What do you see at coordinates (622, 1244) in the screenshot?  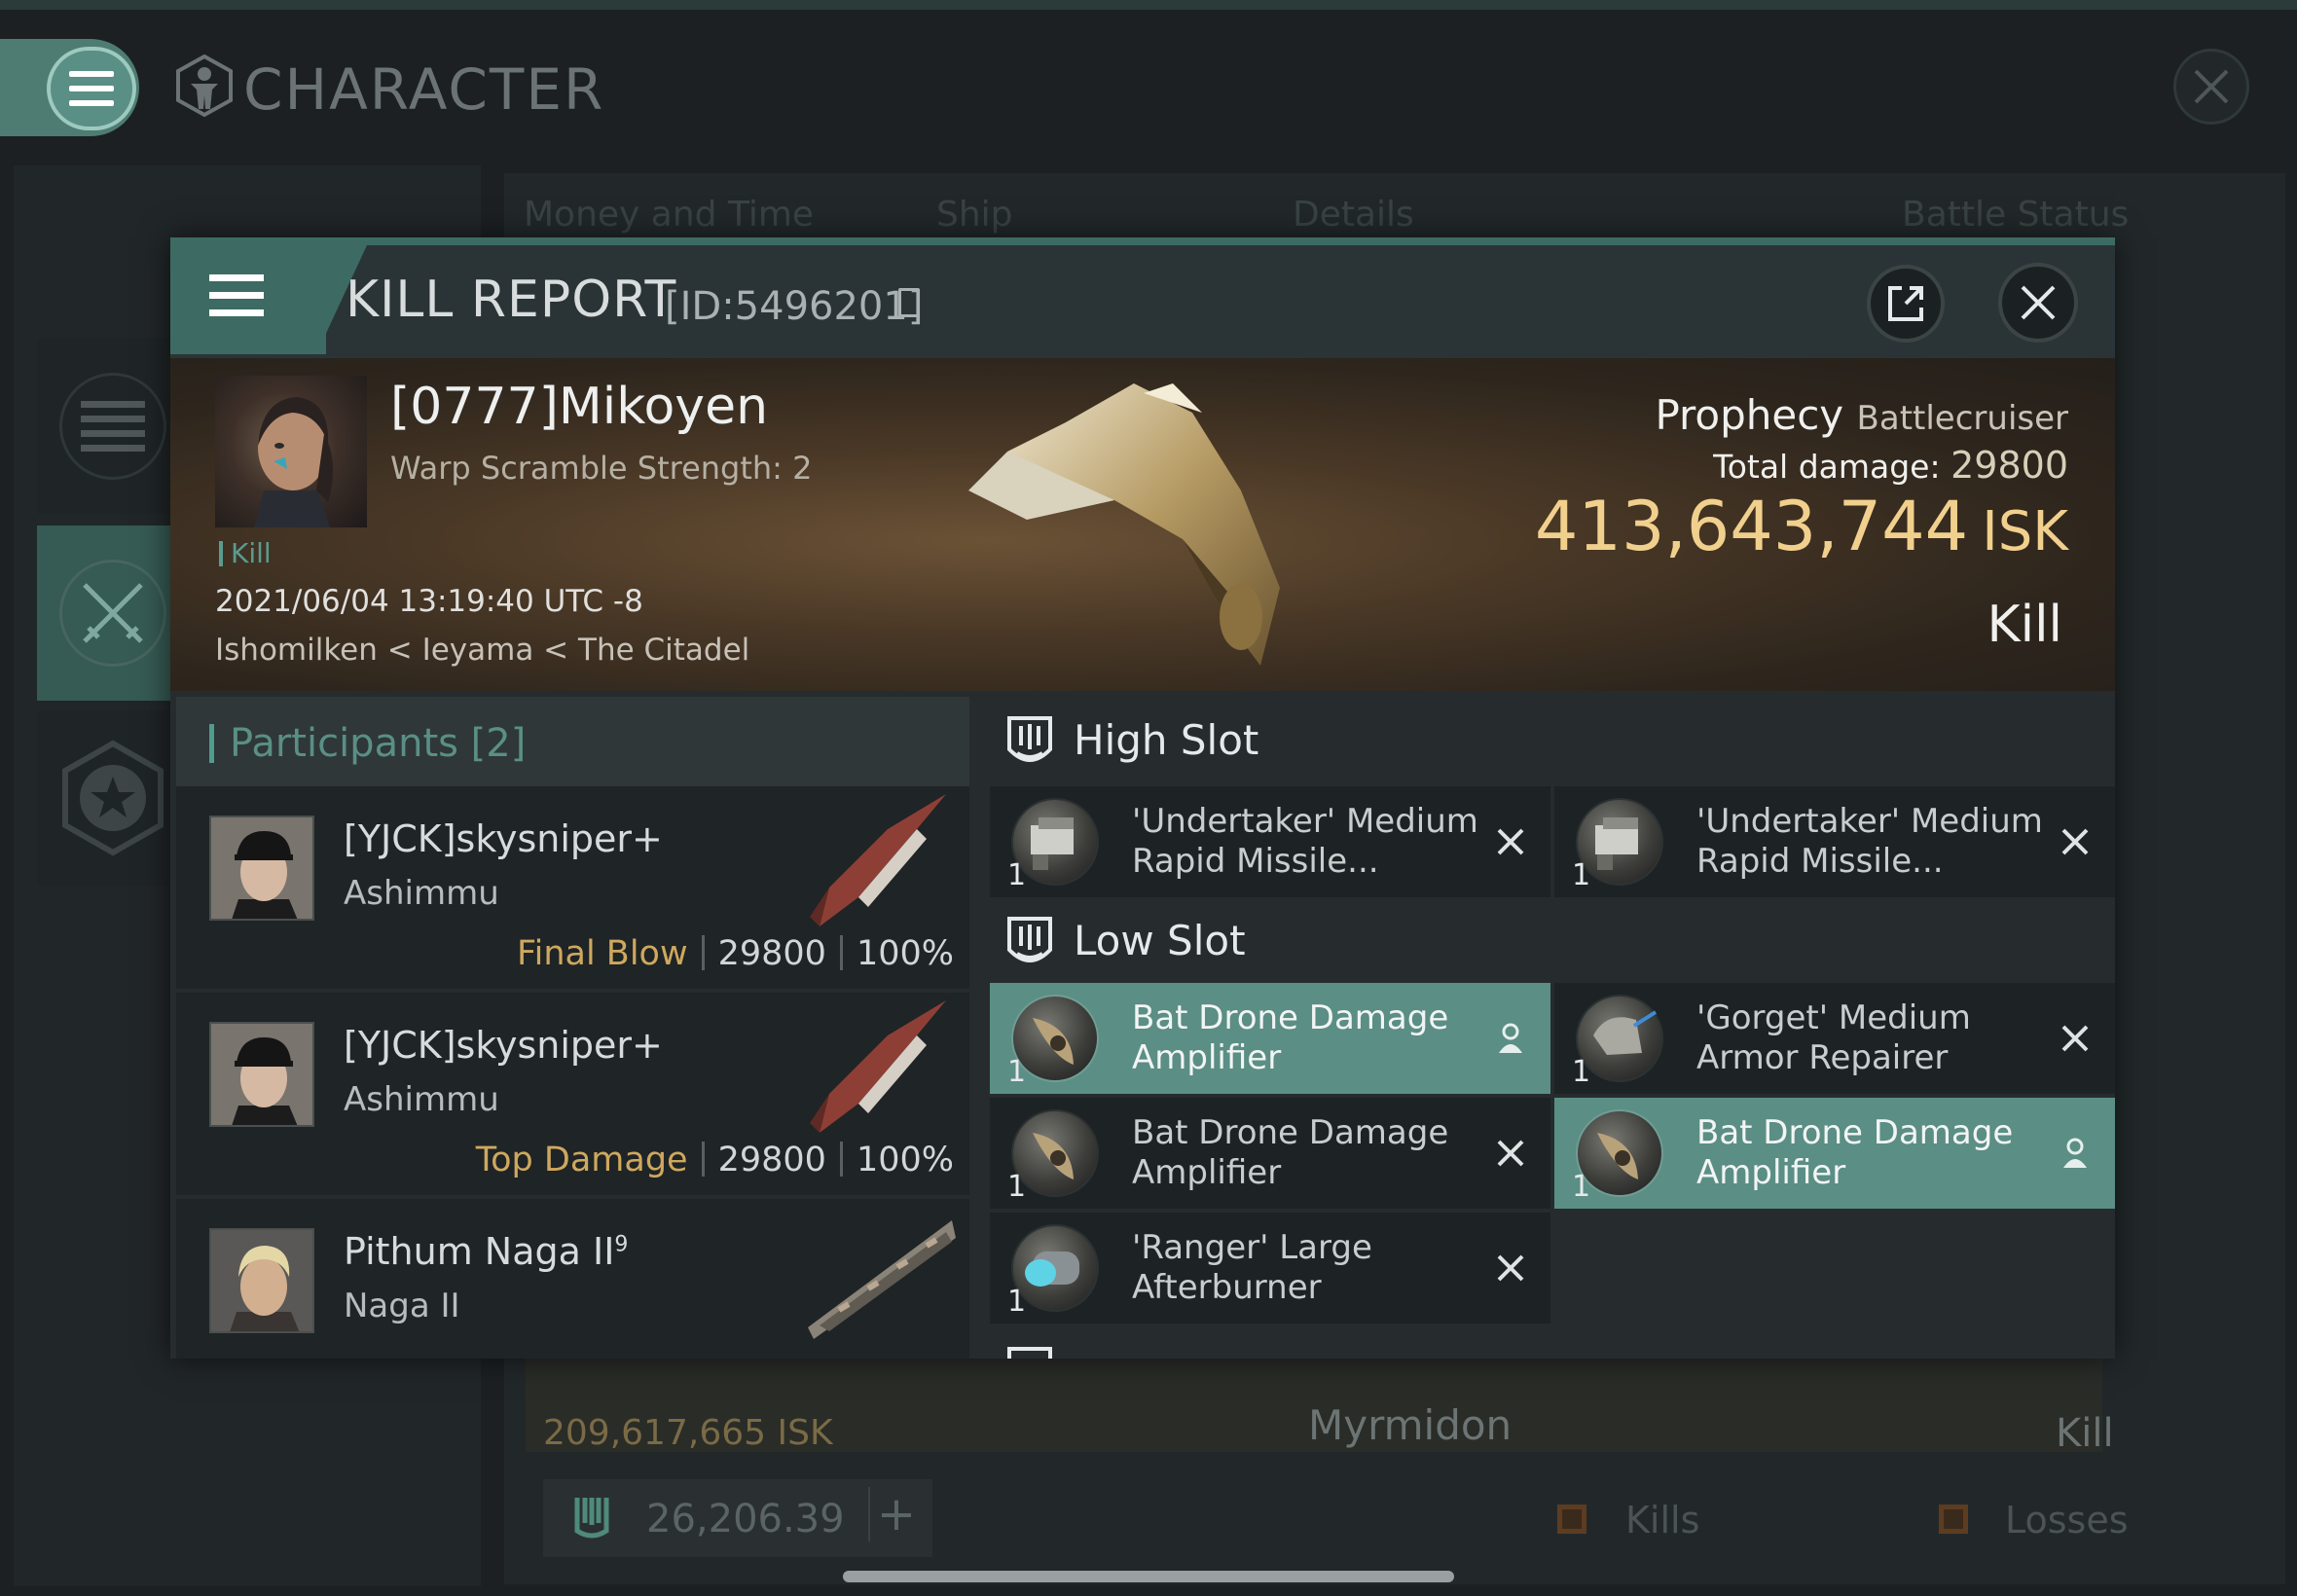 I see `participant-name-superscript: 9` at bounding box center [622, 1244].